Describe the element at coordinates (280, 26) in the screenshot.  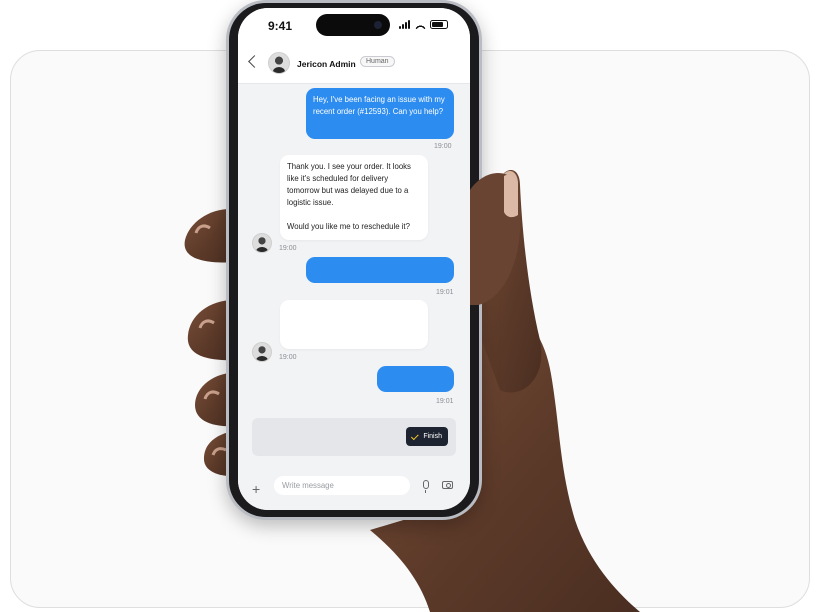
I see `status-time: 9:41` at that location.